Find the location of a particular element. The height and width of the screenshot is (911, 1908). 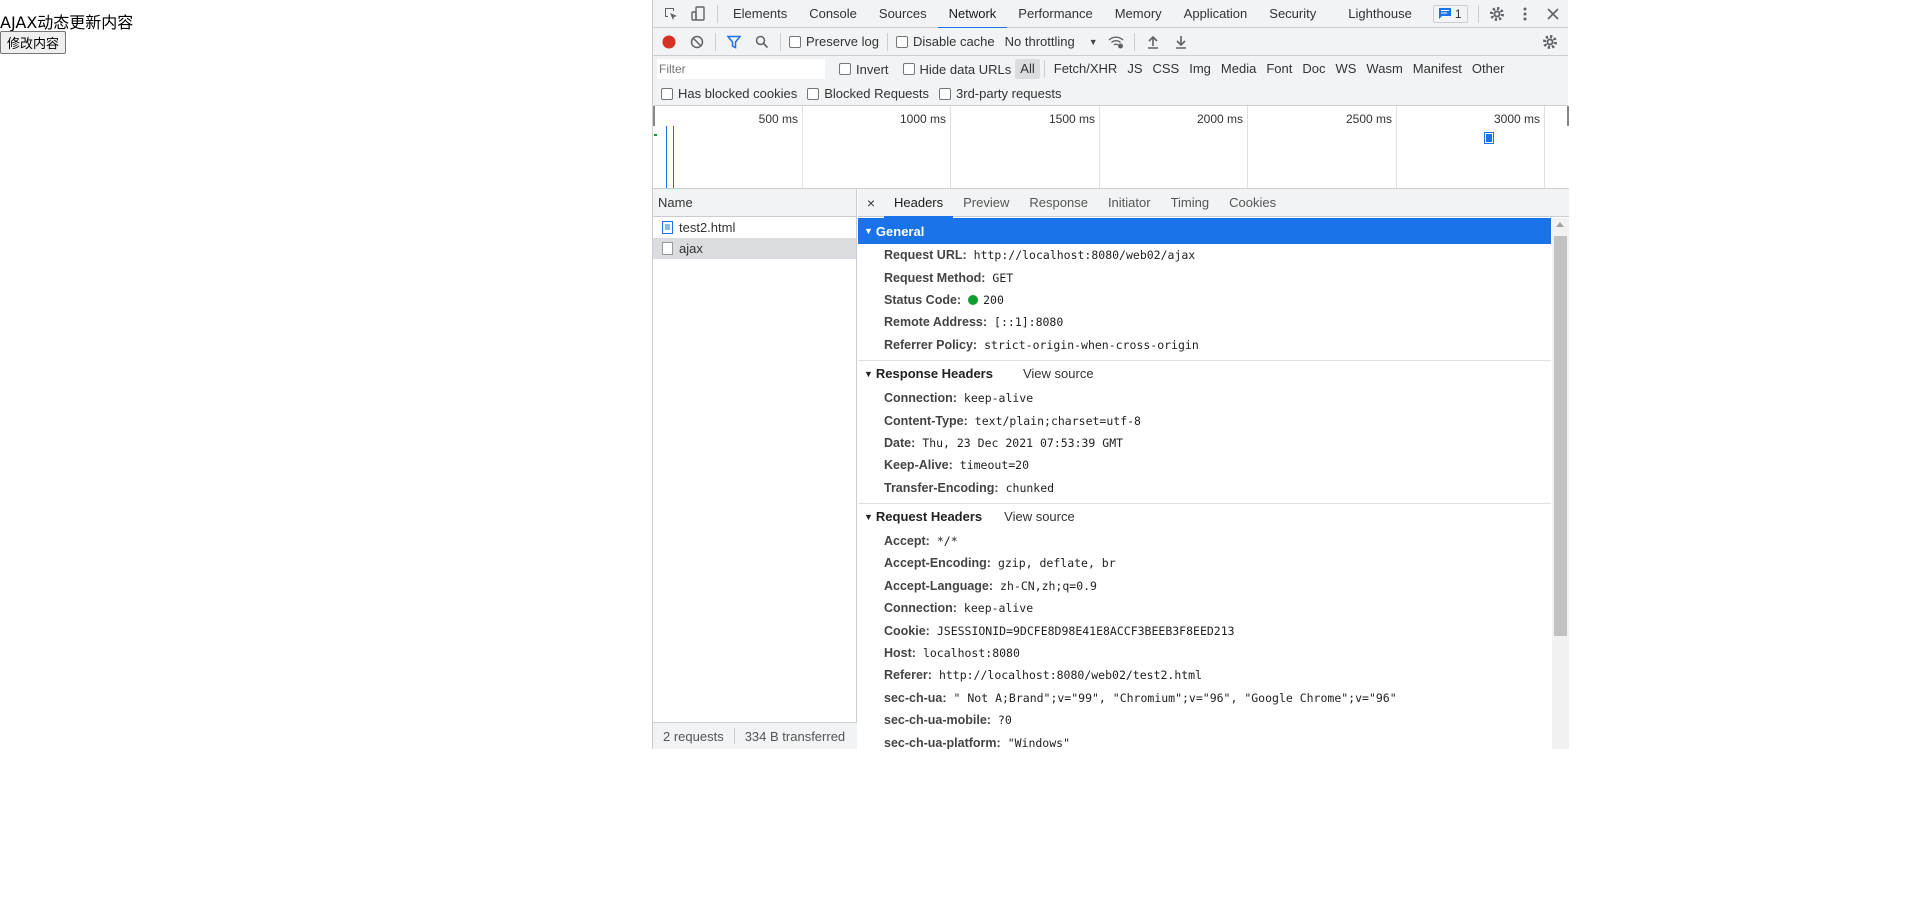

detail-tab-response: Response is located at coordinates (1058, 203).